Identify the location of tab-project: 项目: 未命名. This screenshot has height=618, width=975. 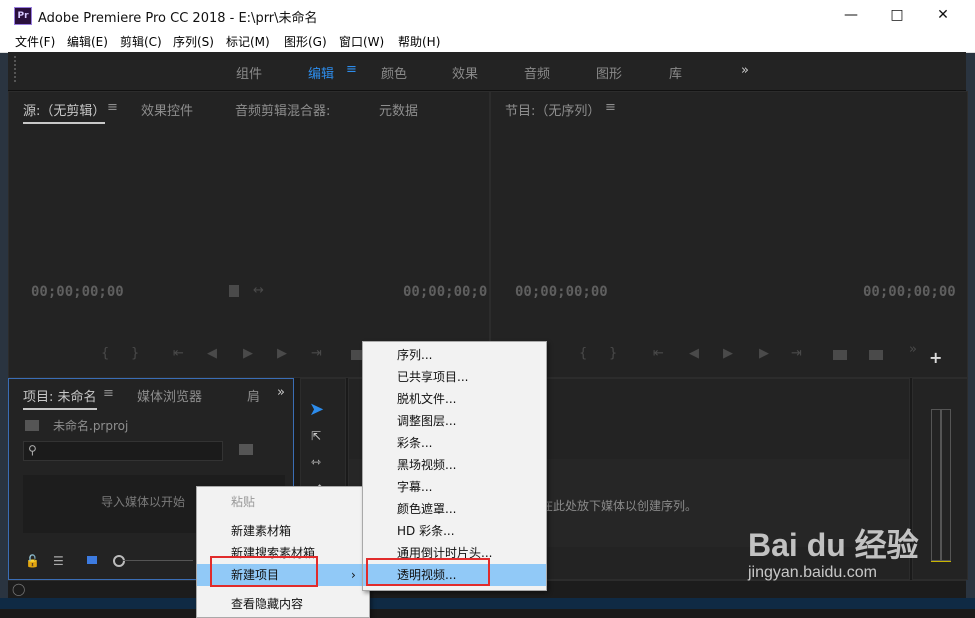
(60, 398).